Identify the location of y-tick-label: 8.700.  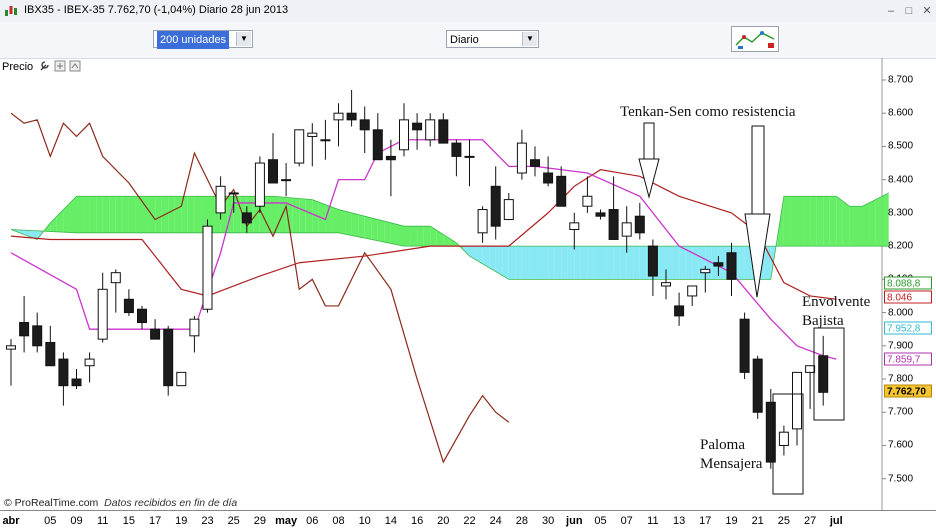
(901, 80).